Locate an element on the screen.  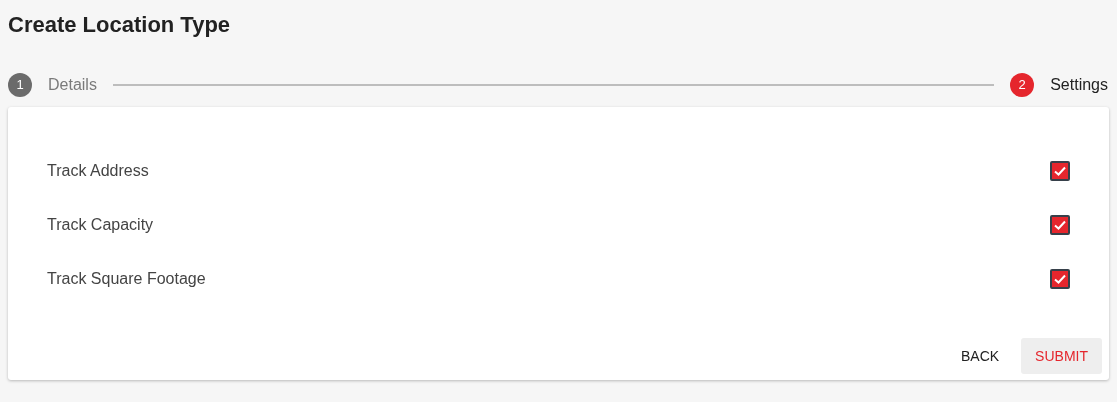
step-number: 1 is located at coordinates (20, 85).